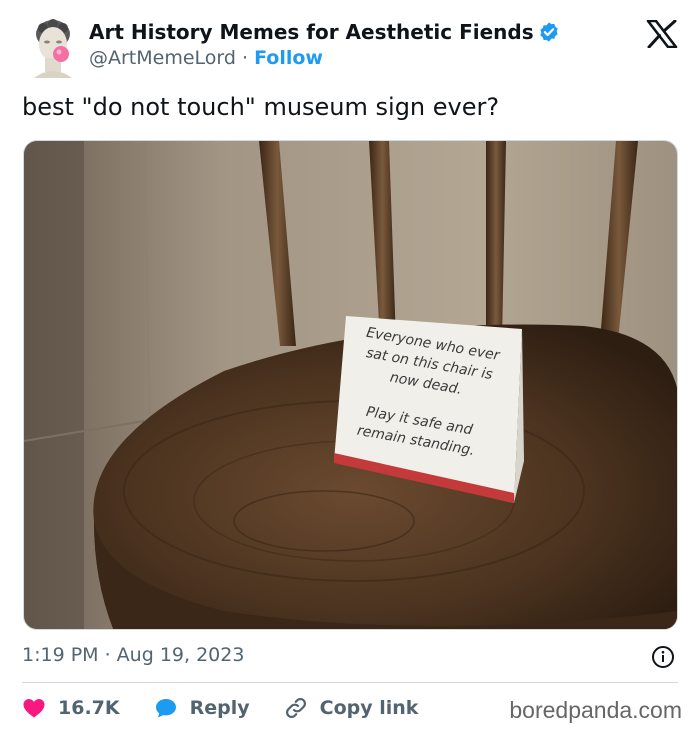 The width and height of the screenshot is (700, 734). What do you see at coordinates (34, 708) in the screenshot?
I see `heart-icon` at bounding box center [34, 708].